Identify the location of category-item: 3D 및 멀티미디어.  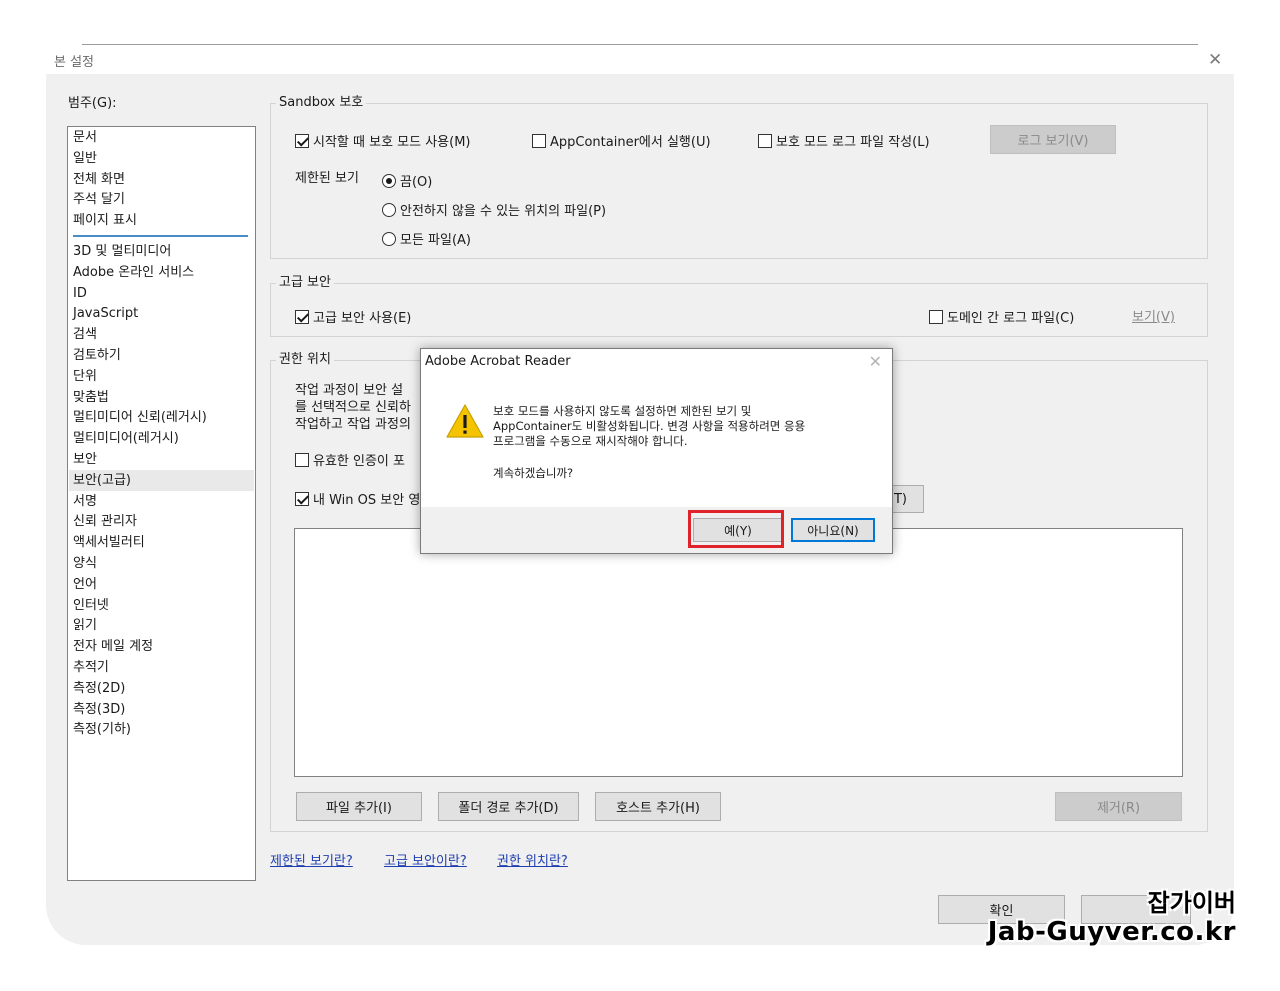
(122, 252).